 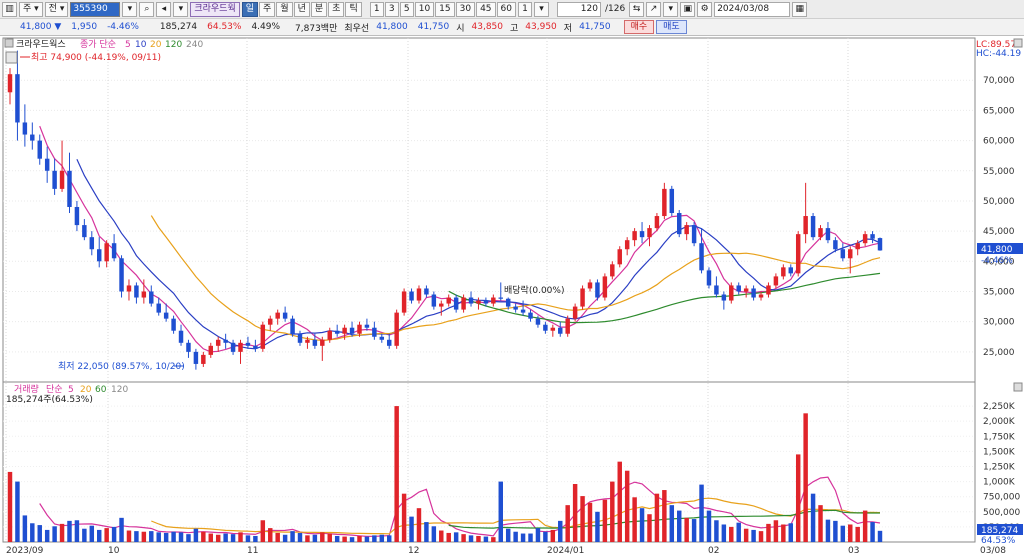 I want to click on settings-icon: ⚙, so click(x=705, y=9).